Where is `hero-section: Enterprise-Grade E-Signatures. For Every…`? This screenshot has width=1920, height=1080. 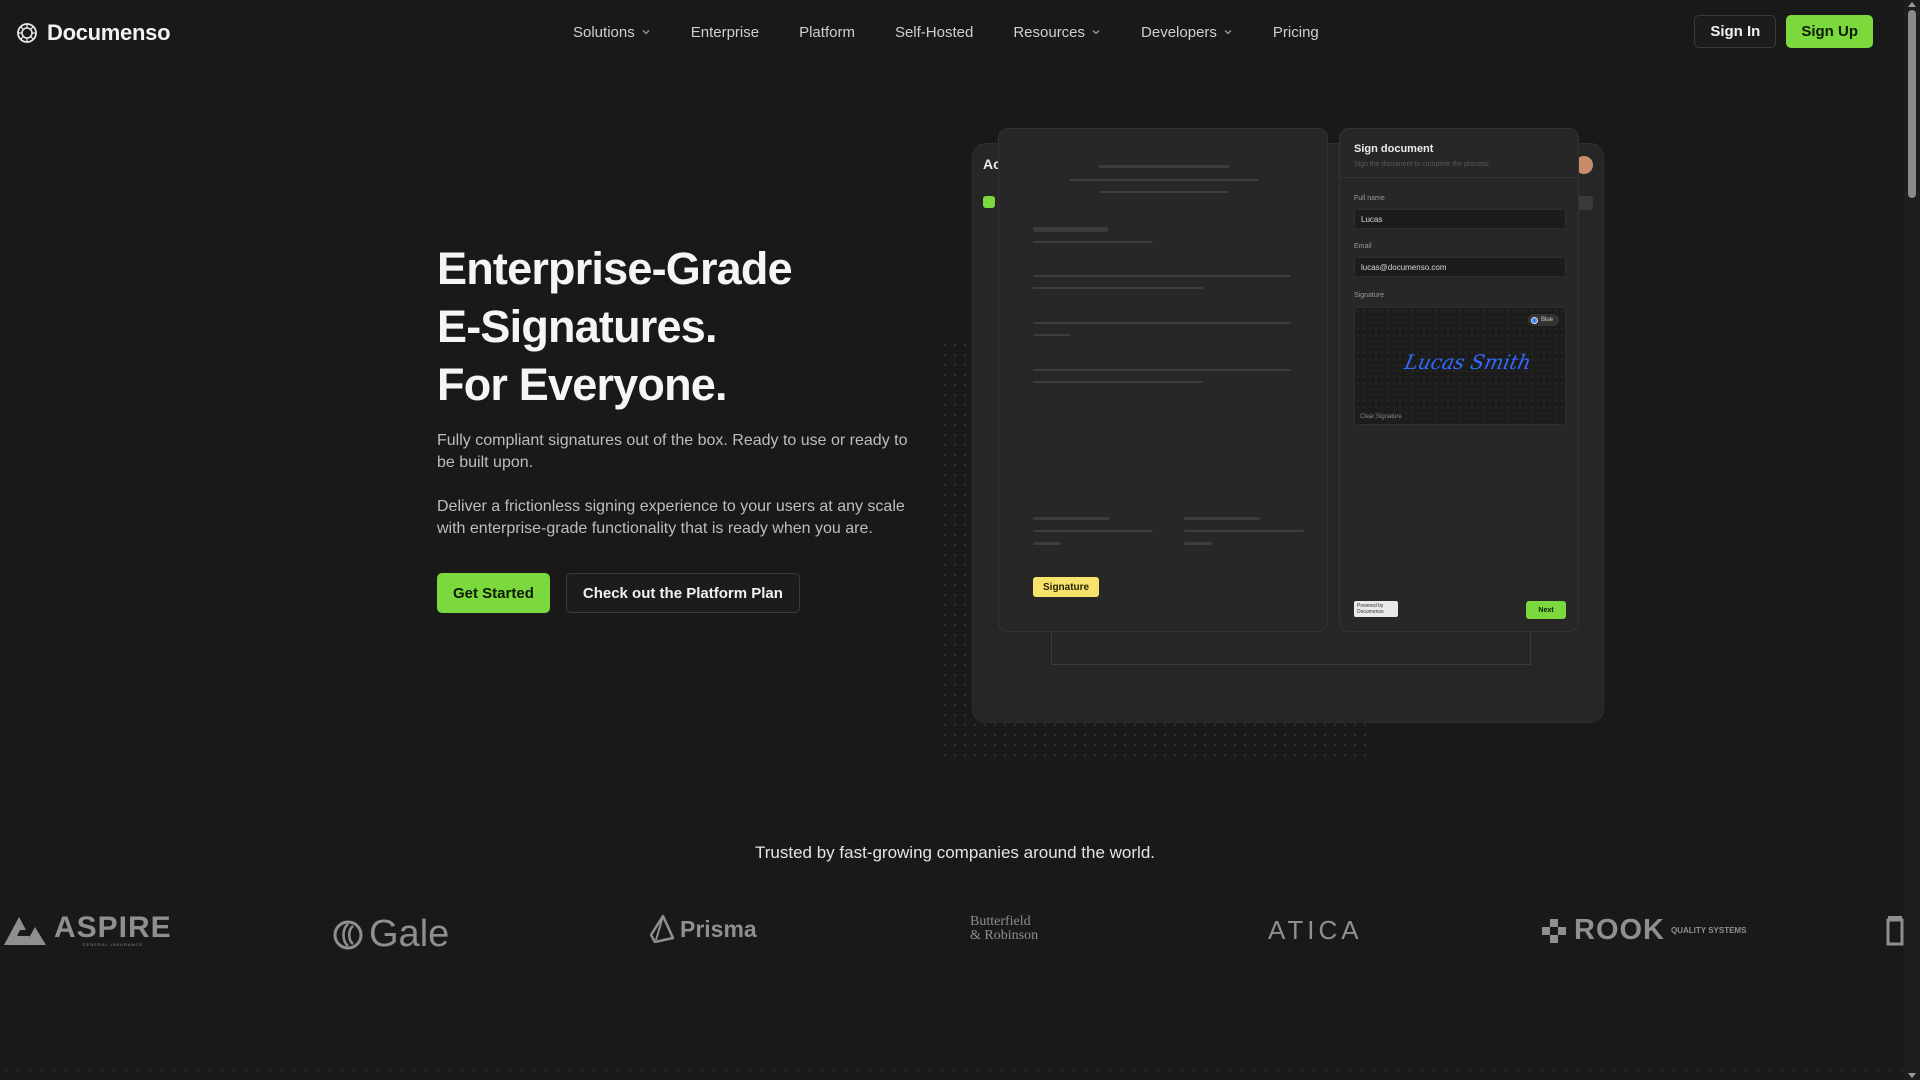 hero-section: Enterprise-Grade E-Signatures. For Every… is located at coordinates (682, 426).